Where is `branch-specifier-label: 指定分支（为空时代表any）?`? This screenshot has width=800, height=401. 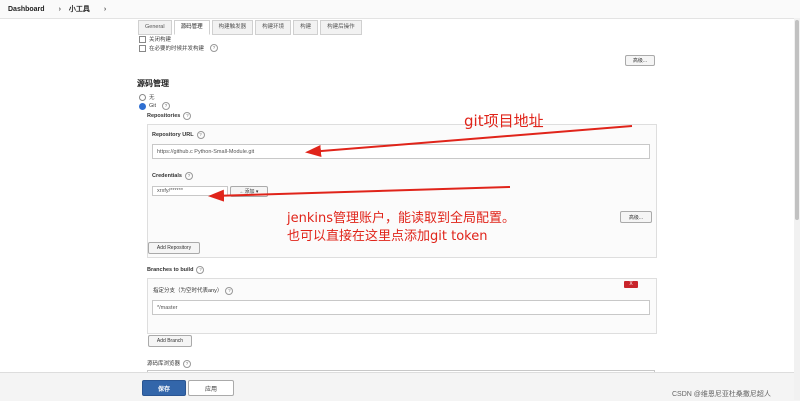 branch-specifier-label: 指定分支（为空时代表any）? is located at coordinates (193, 290).